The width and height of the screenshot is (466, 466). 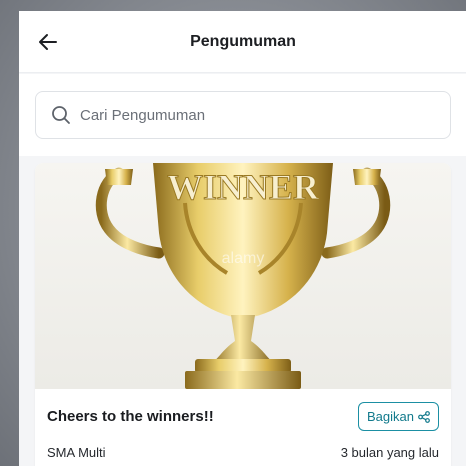 What do you see at coordinates (243, 187) in the screenshot?
I see `trophy-banner-text: WINNER` at bounding box center [243, 187].